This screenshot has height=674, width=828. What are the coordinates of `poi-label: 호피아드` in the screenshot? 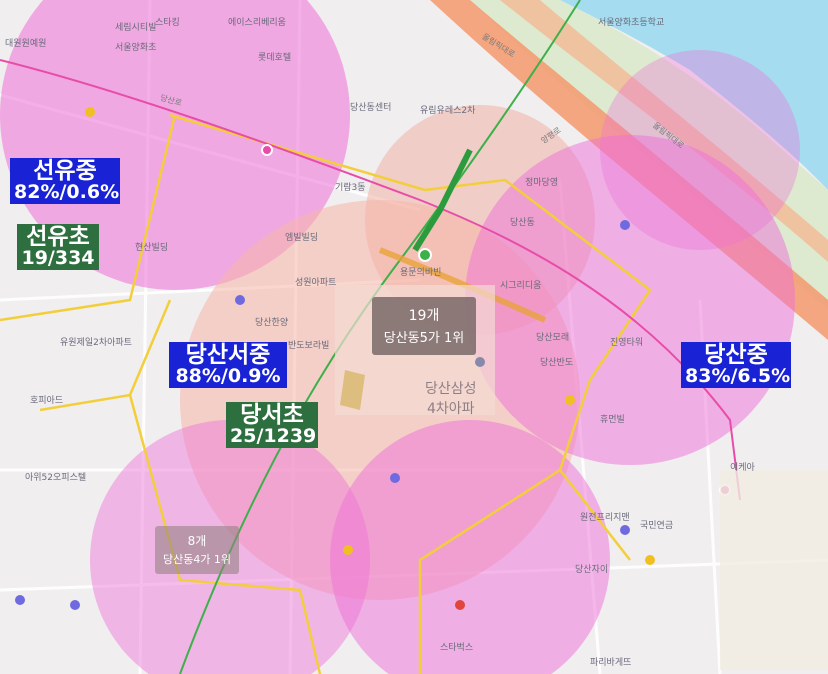 It's located at (47, 401).